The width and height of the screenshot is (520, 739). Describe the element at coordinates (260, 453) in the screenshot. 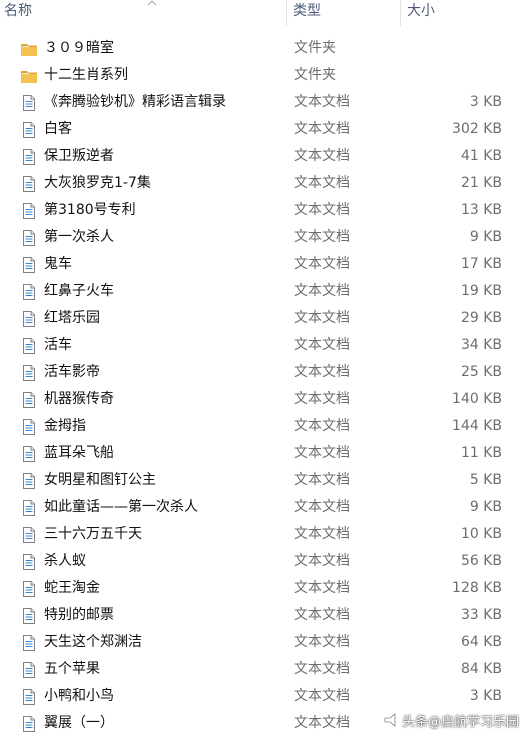

I see `file-row: 蓝耳朵飞船 文本文档 11 KB` at that location.